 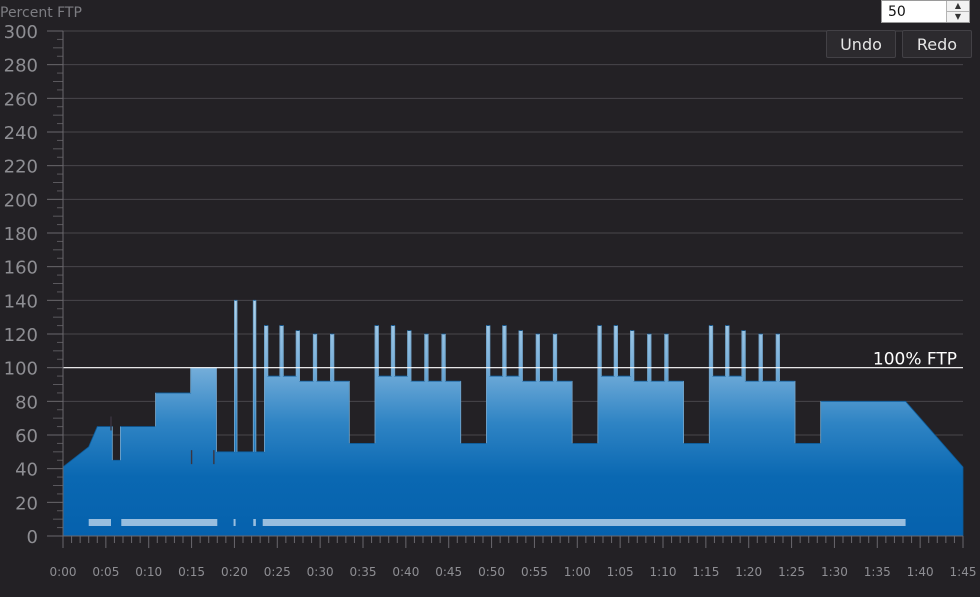 What do you see at coordinates (577, 572) in the screenshot?
I see `x-tick-label: 1:00` at bounding box center [577, 572].